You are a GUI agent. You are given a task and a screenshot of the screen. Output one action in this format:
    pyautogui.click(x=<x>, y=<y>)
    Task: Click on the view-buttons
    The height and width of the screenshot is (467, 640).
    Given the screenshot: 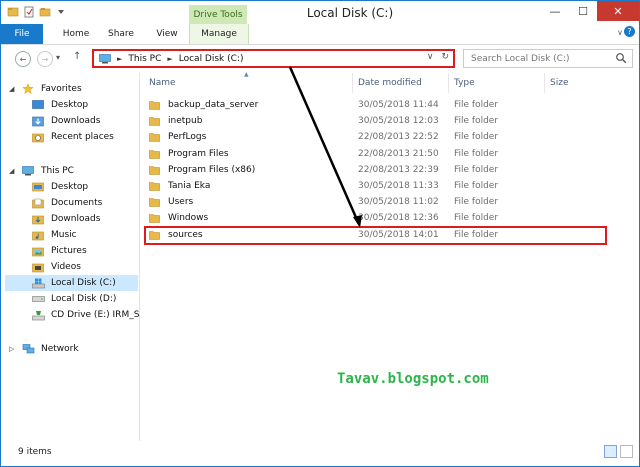 What is the action you would take?
    pyautogui.click(x=618, y=451)
    